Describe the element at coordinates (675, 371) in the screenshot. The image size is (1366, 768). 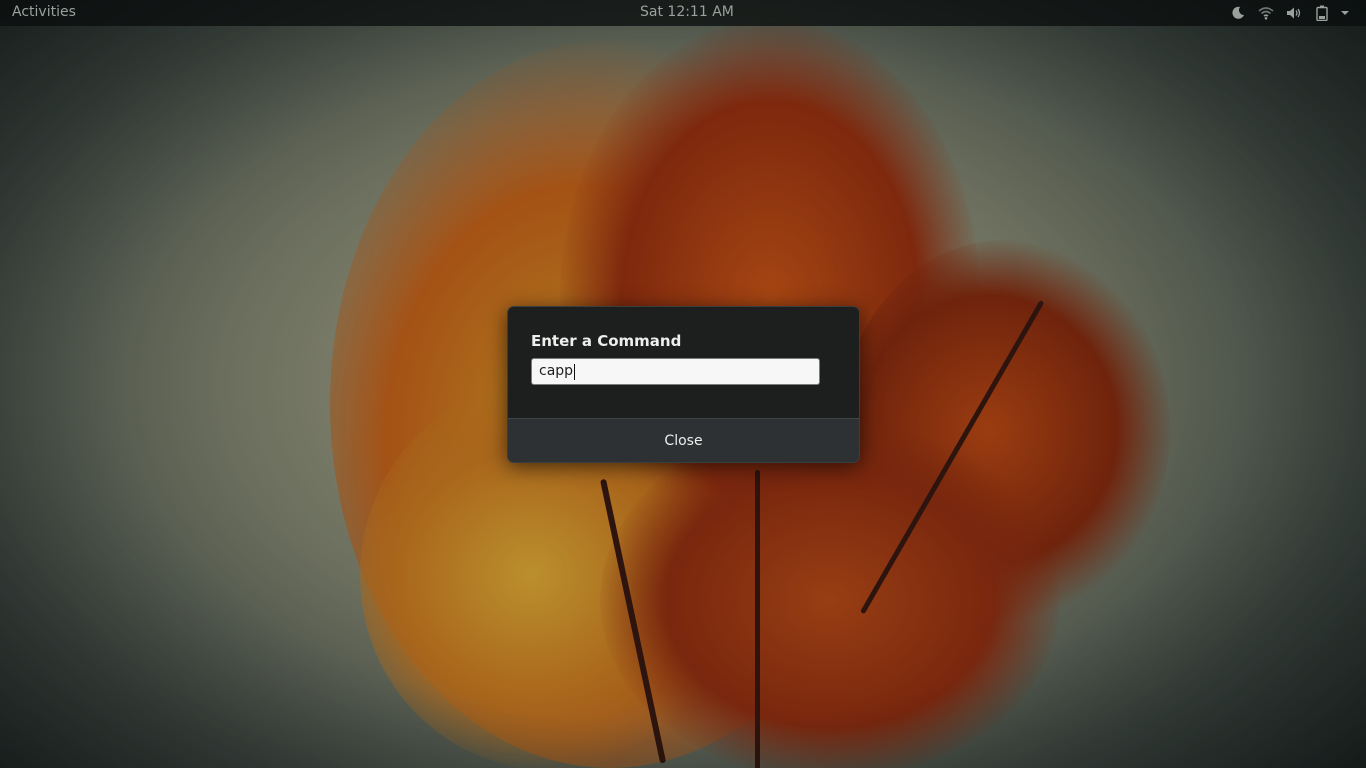
I see `command-input: capp` at that location.